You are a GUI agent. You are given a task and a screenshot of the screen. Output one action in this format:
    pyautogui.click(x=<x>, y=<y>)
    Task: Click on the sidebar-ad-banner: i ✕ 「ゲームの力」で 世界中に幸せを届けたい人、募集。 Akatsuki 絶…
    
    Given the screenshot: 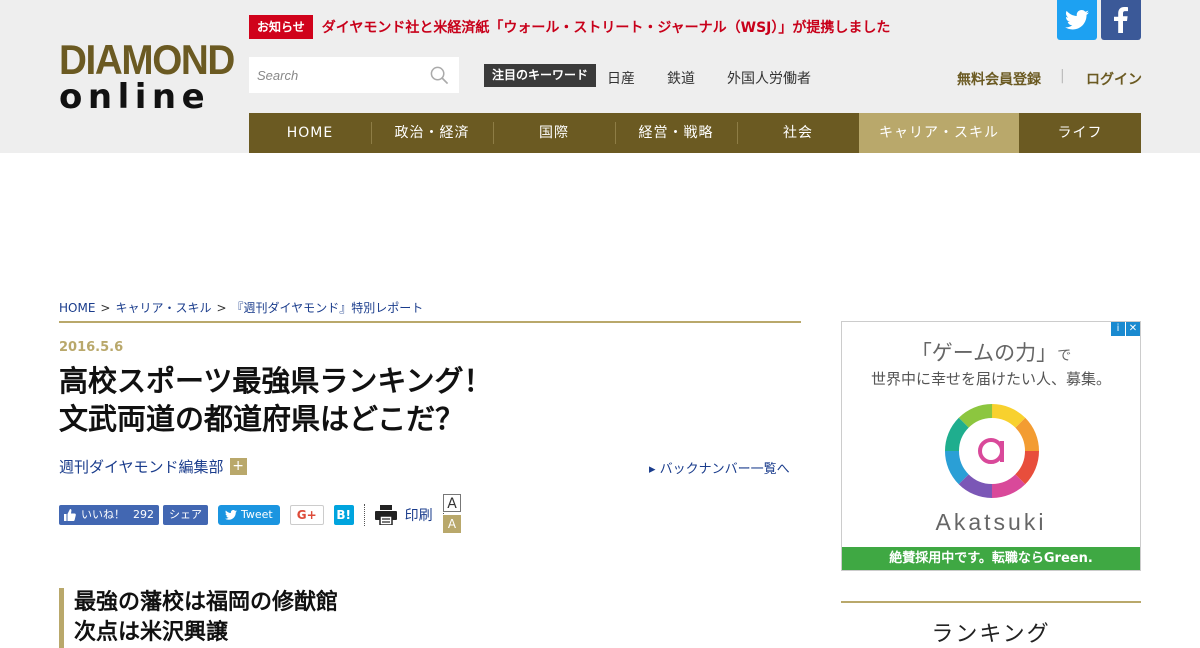 What is the action you would take?
    pyautogui.click(x=991, y=446)
    